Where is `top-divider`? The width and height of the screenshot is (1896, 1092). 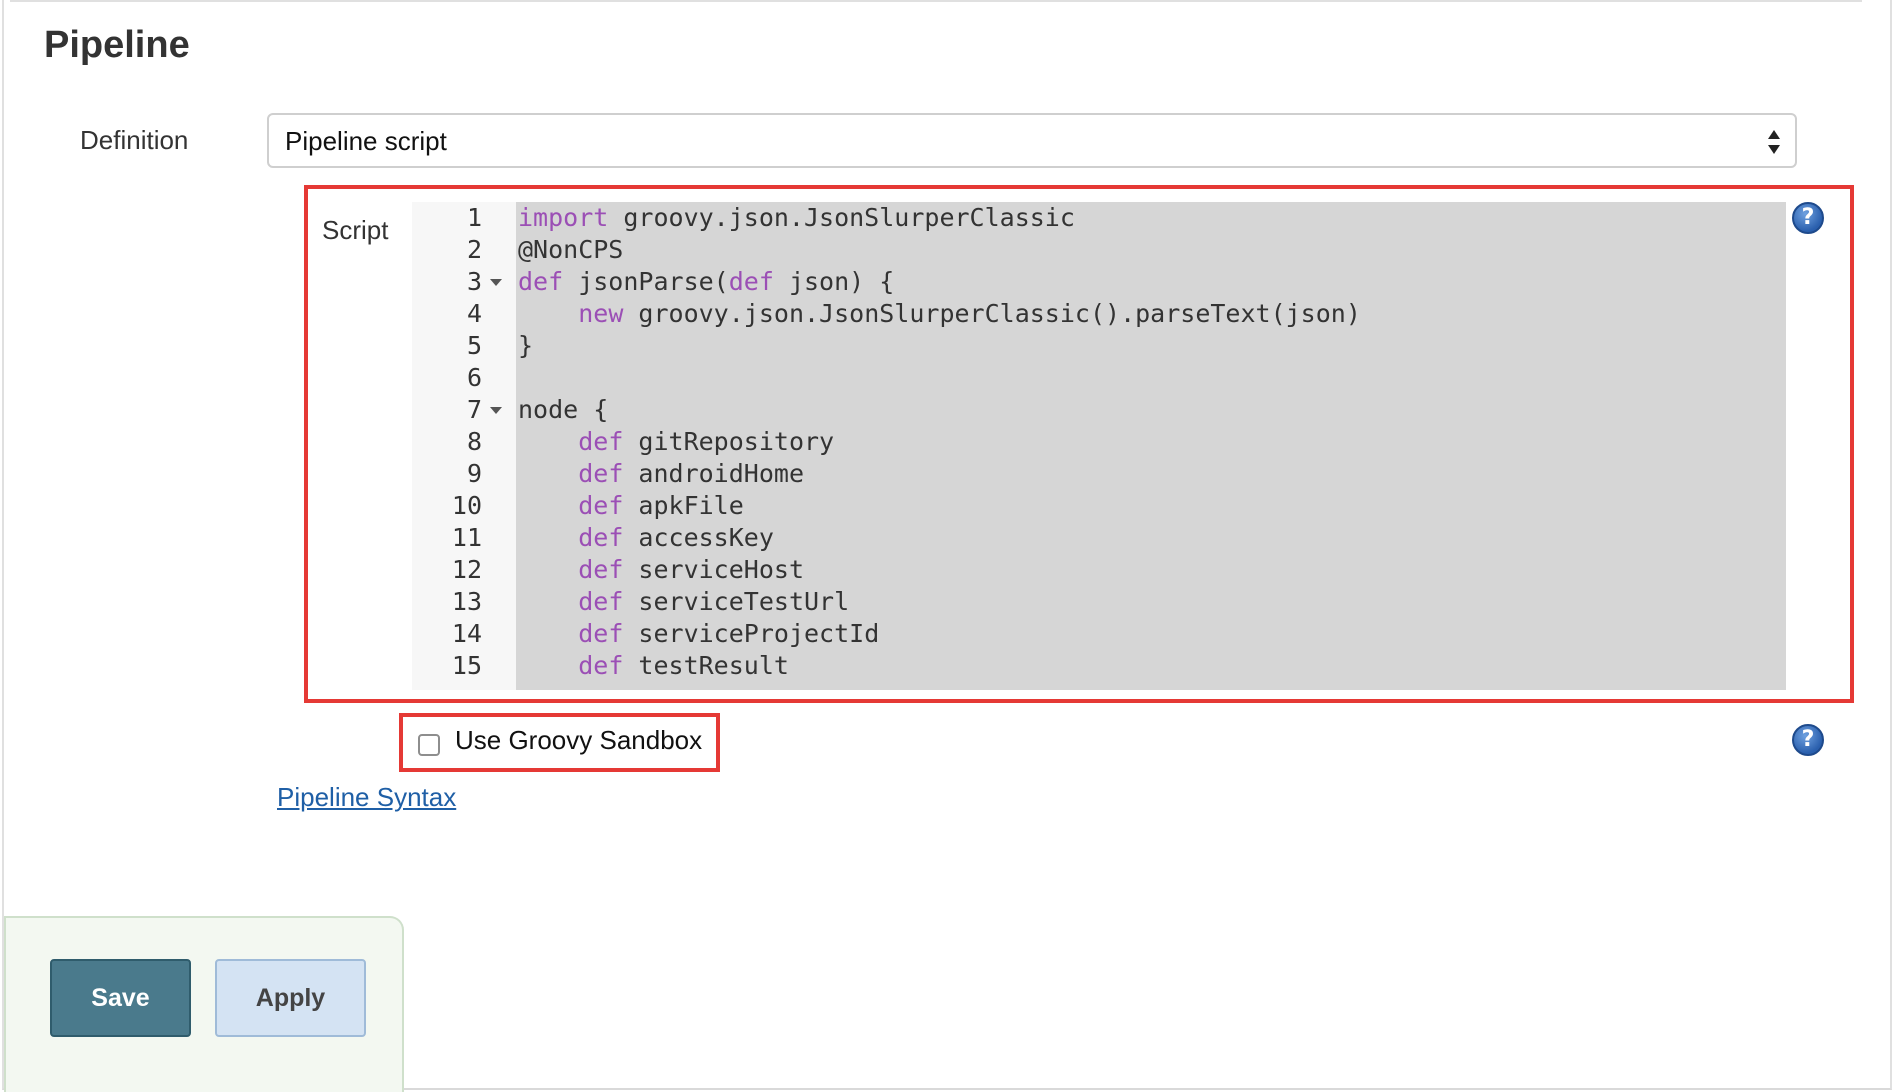
top-divider is located at coordinates (936, 1).